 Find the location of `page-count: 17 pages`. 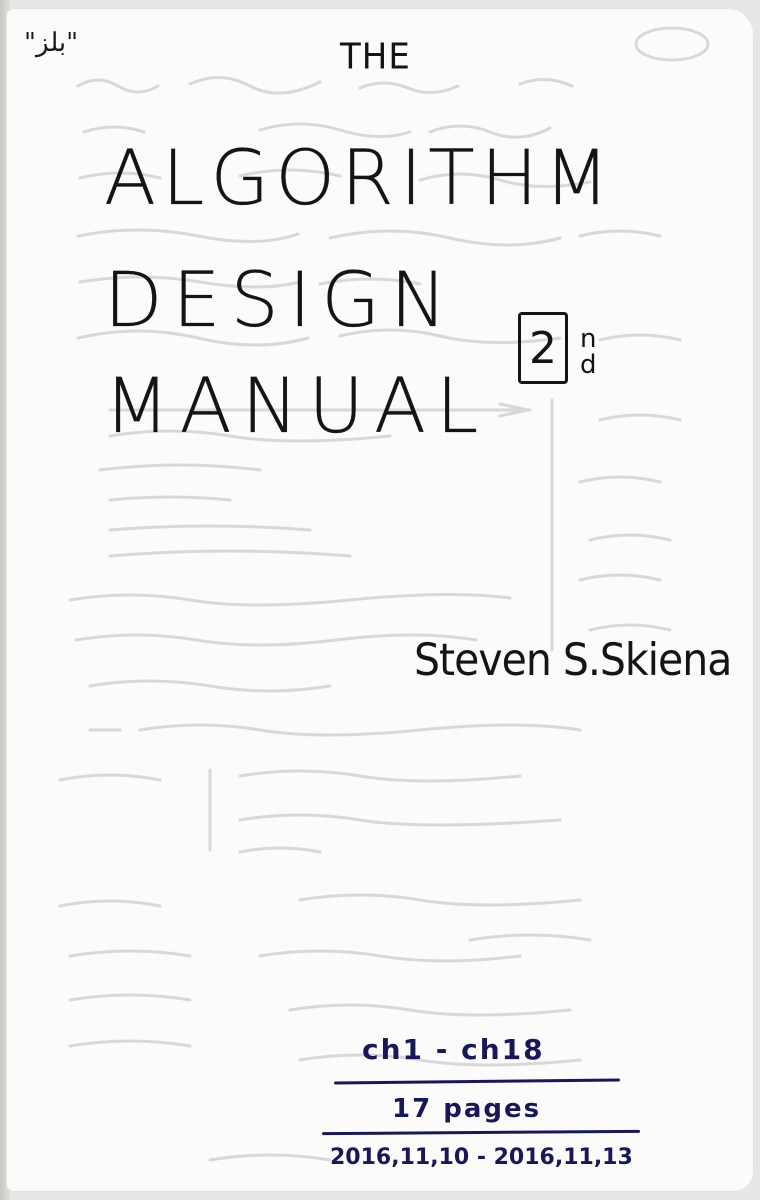

page-count: 17 pages is located at coordinates (467, 1109).